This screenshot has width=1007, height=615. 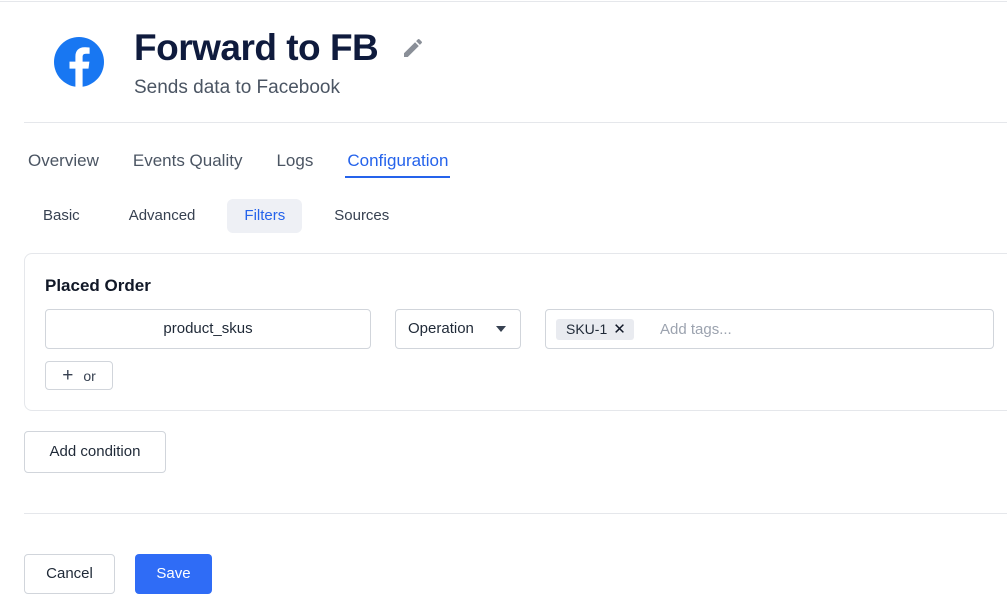 What do you see at coordinates (188, 163) in the screenshot?
I see `tab-events-quality: Events Quality` at bounding box center [188, 163].